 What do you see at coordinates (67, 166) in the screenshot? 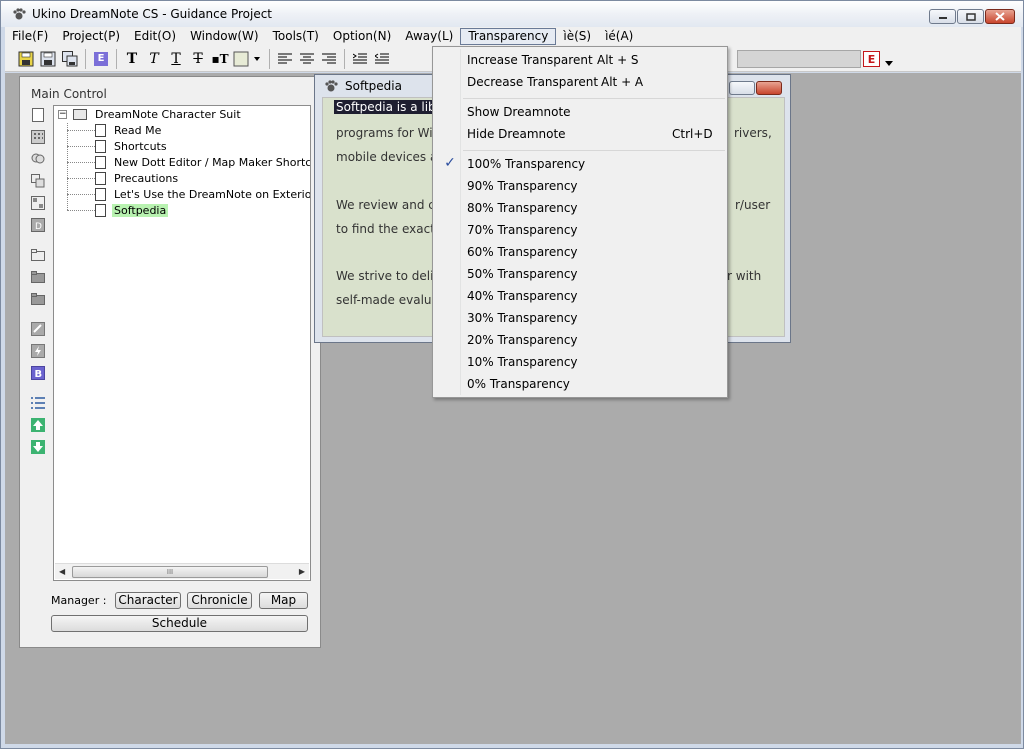
I see `tree-line` at bounding box center [67, 166].